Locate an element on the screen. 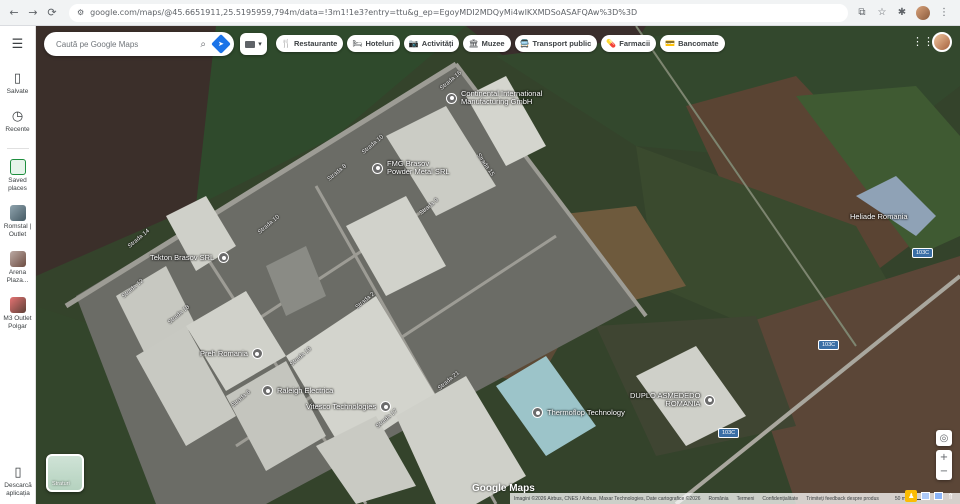 This screenshot has height=504, width=960. atm-card-icon: 💳 is located at coordinates (670, 43).